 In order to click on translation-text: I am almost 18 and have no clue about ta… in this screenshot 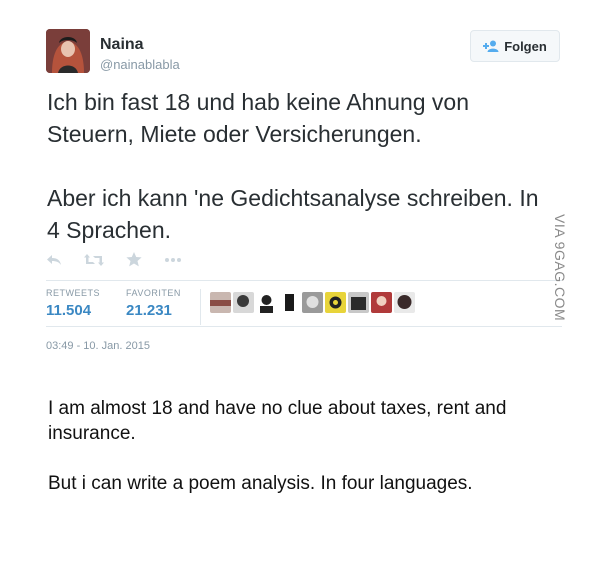, I will do `click(303, 446)`.